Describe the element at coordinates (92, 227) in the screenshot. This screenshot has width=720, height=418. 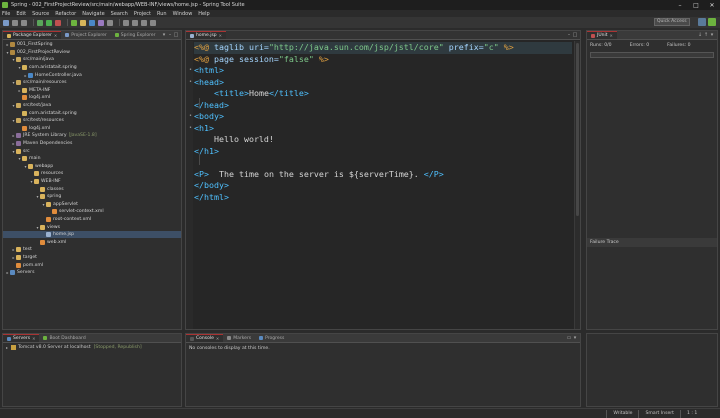
I see `tree-item: ▾ views` at that location.